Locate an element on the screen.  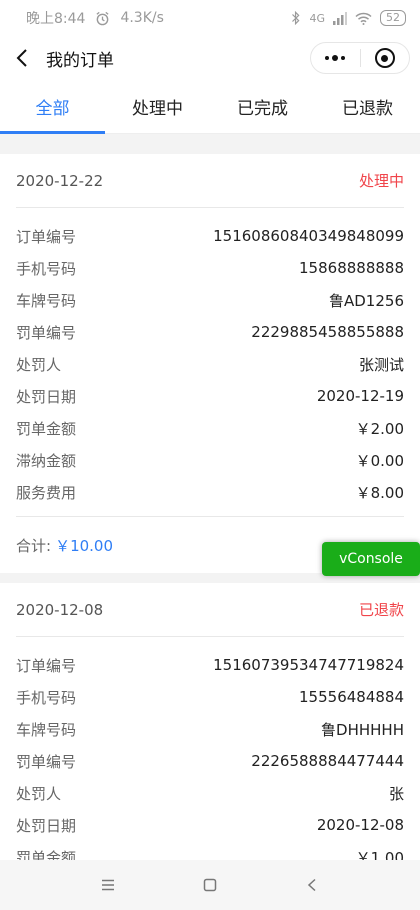
more-dots-icon is located at coordinates (335, 58).